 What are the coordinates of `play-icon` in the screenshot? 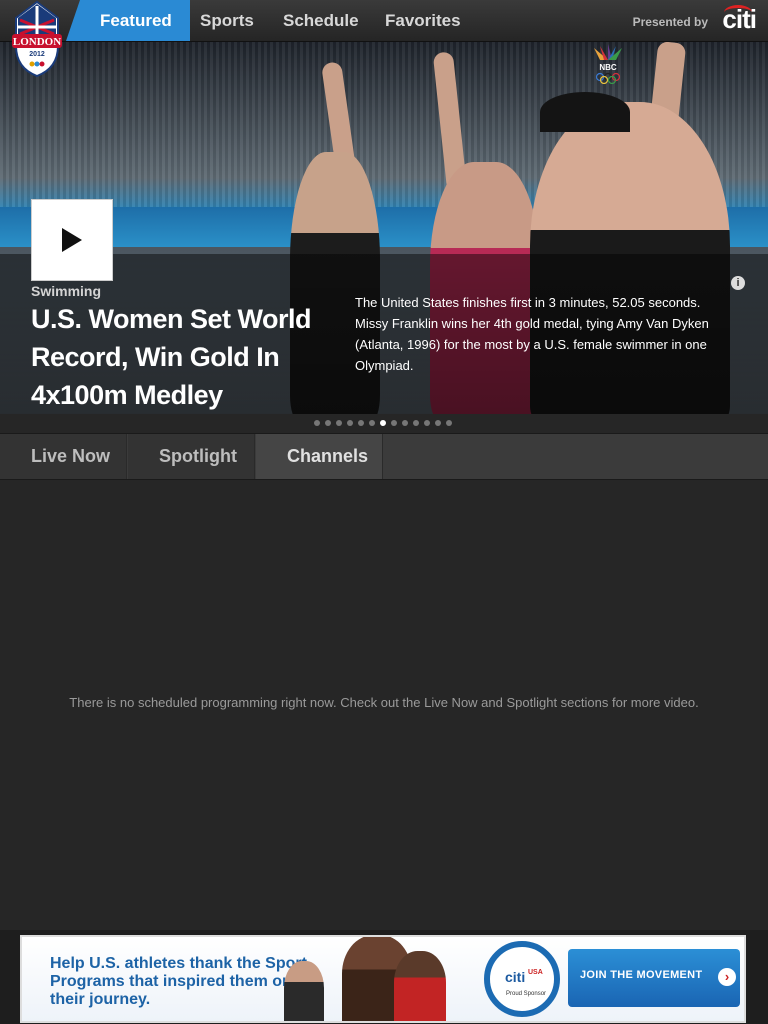 It's located at (72, 240).